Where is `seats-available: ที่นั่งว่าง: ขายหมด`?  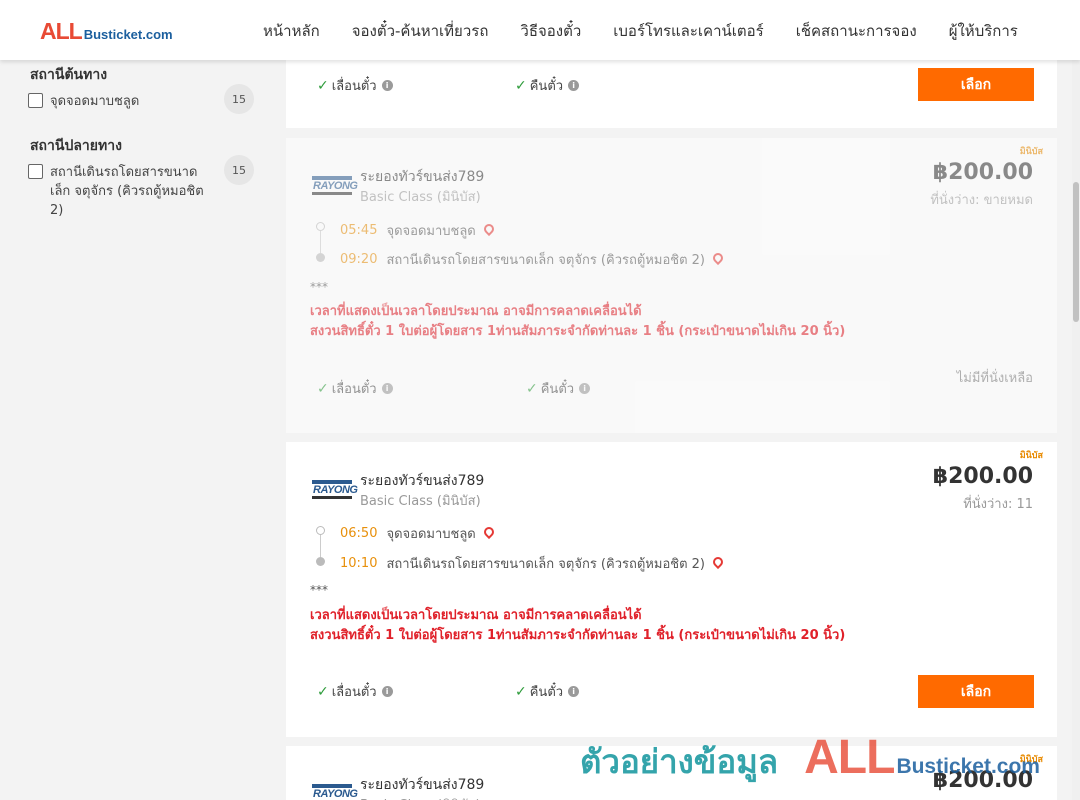
seats-available: ที่นั่งว่าง: ขายหมด is located at coordinates (981, 200).